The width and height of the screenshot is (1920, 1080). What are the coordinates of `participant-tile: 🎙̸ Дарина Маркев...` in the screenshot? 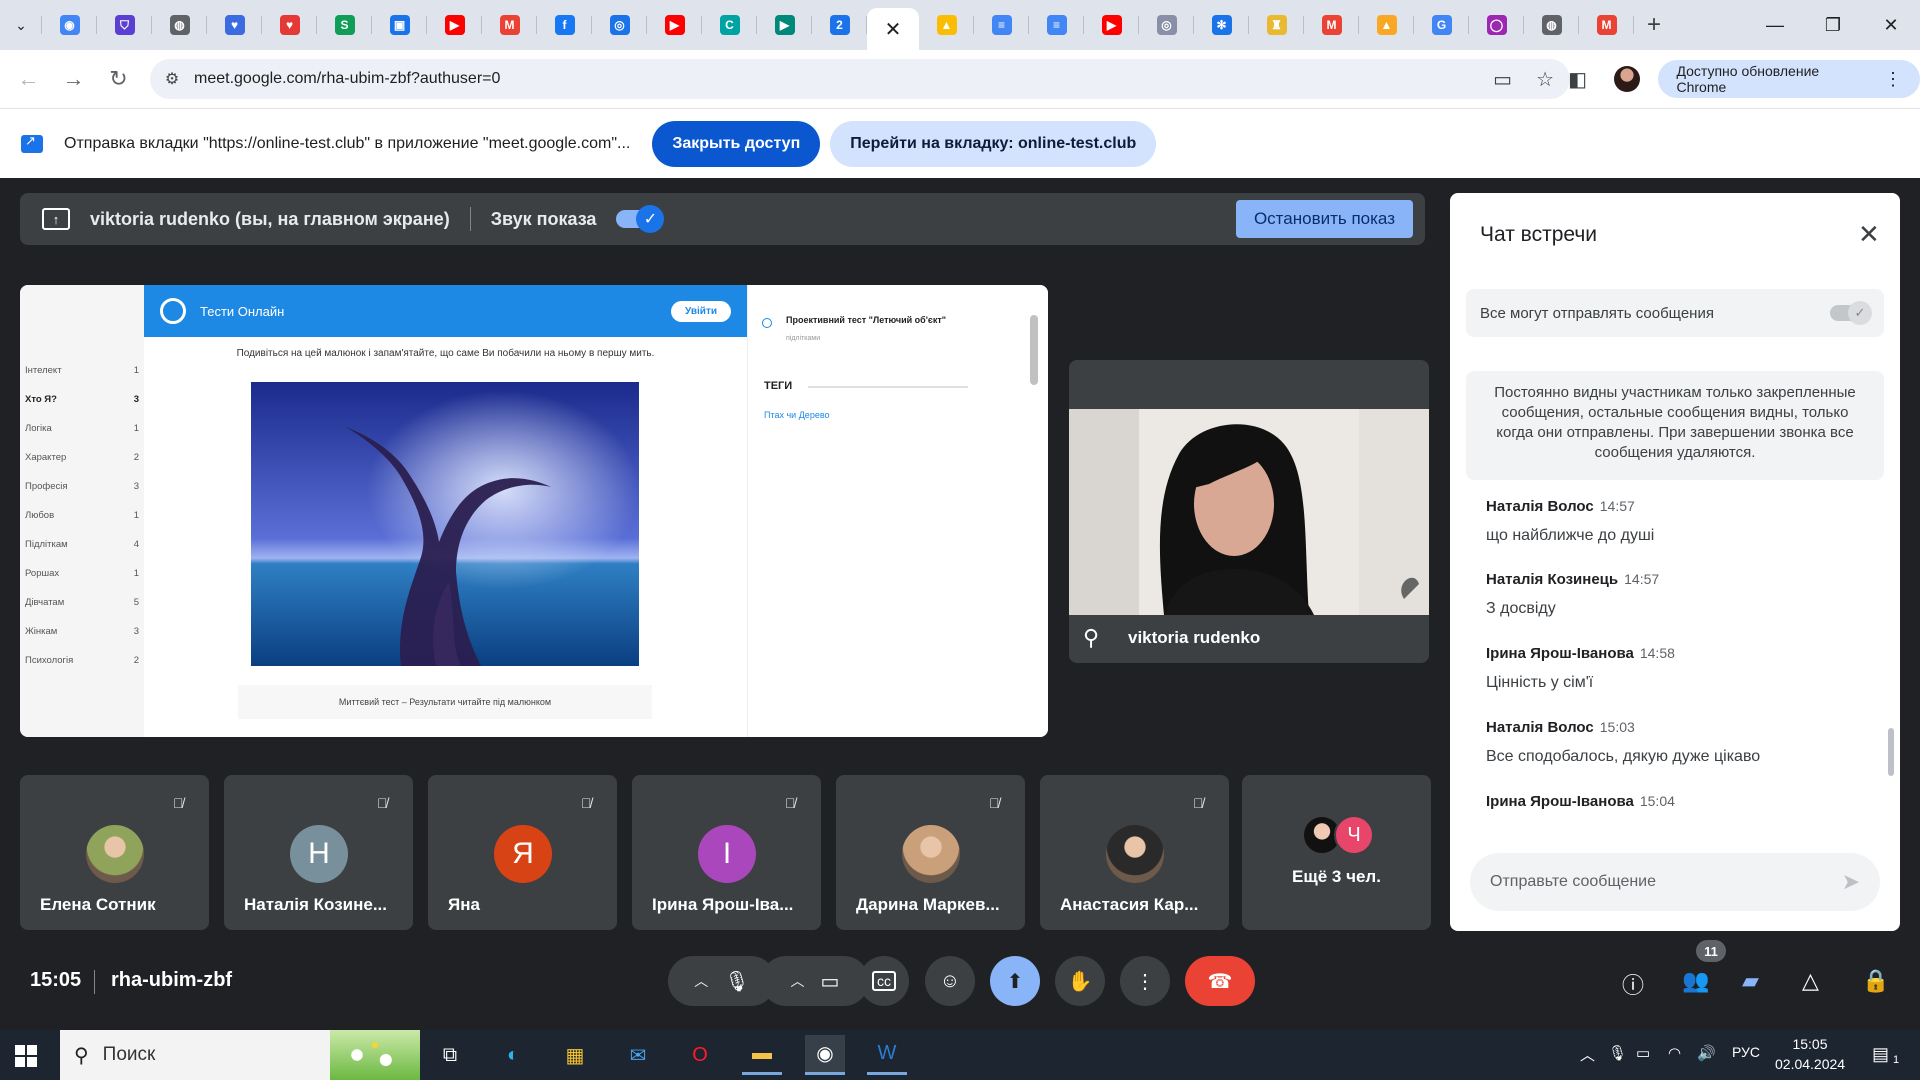 It's located at (930, 852).